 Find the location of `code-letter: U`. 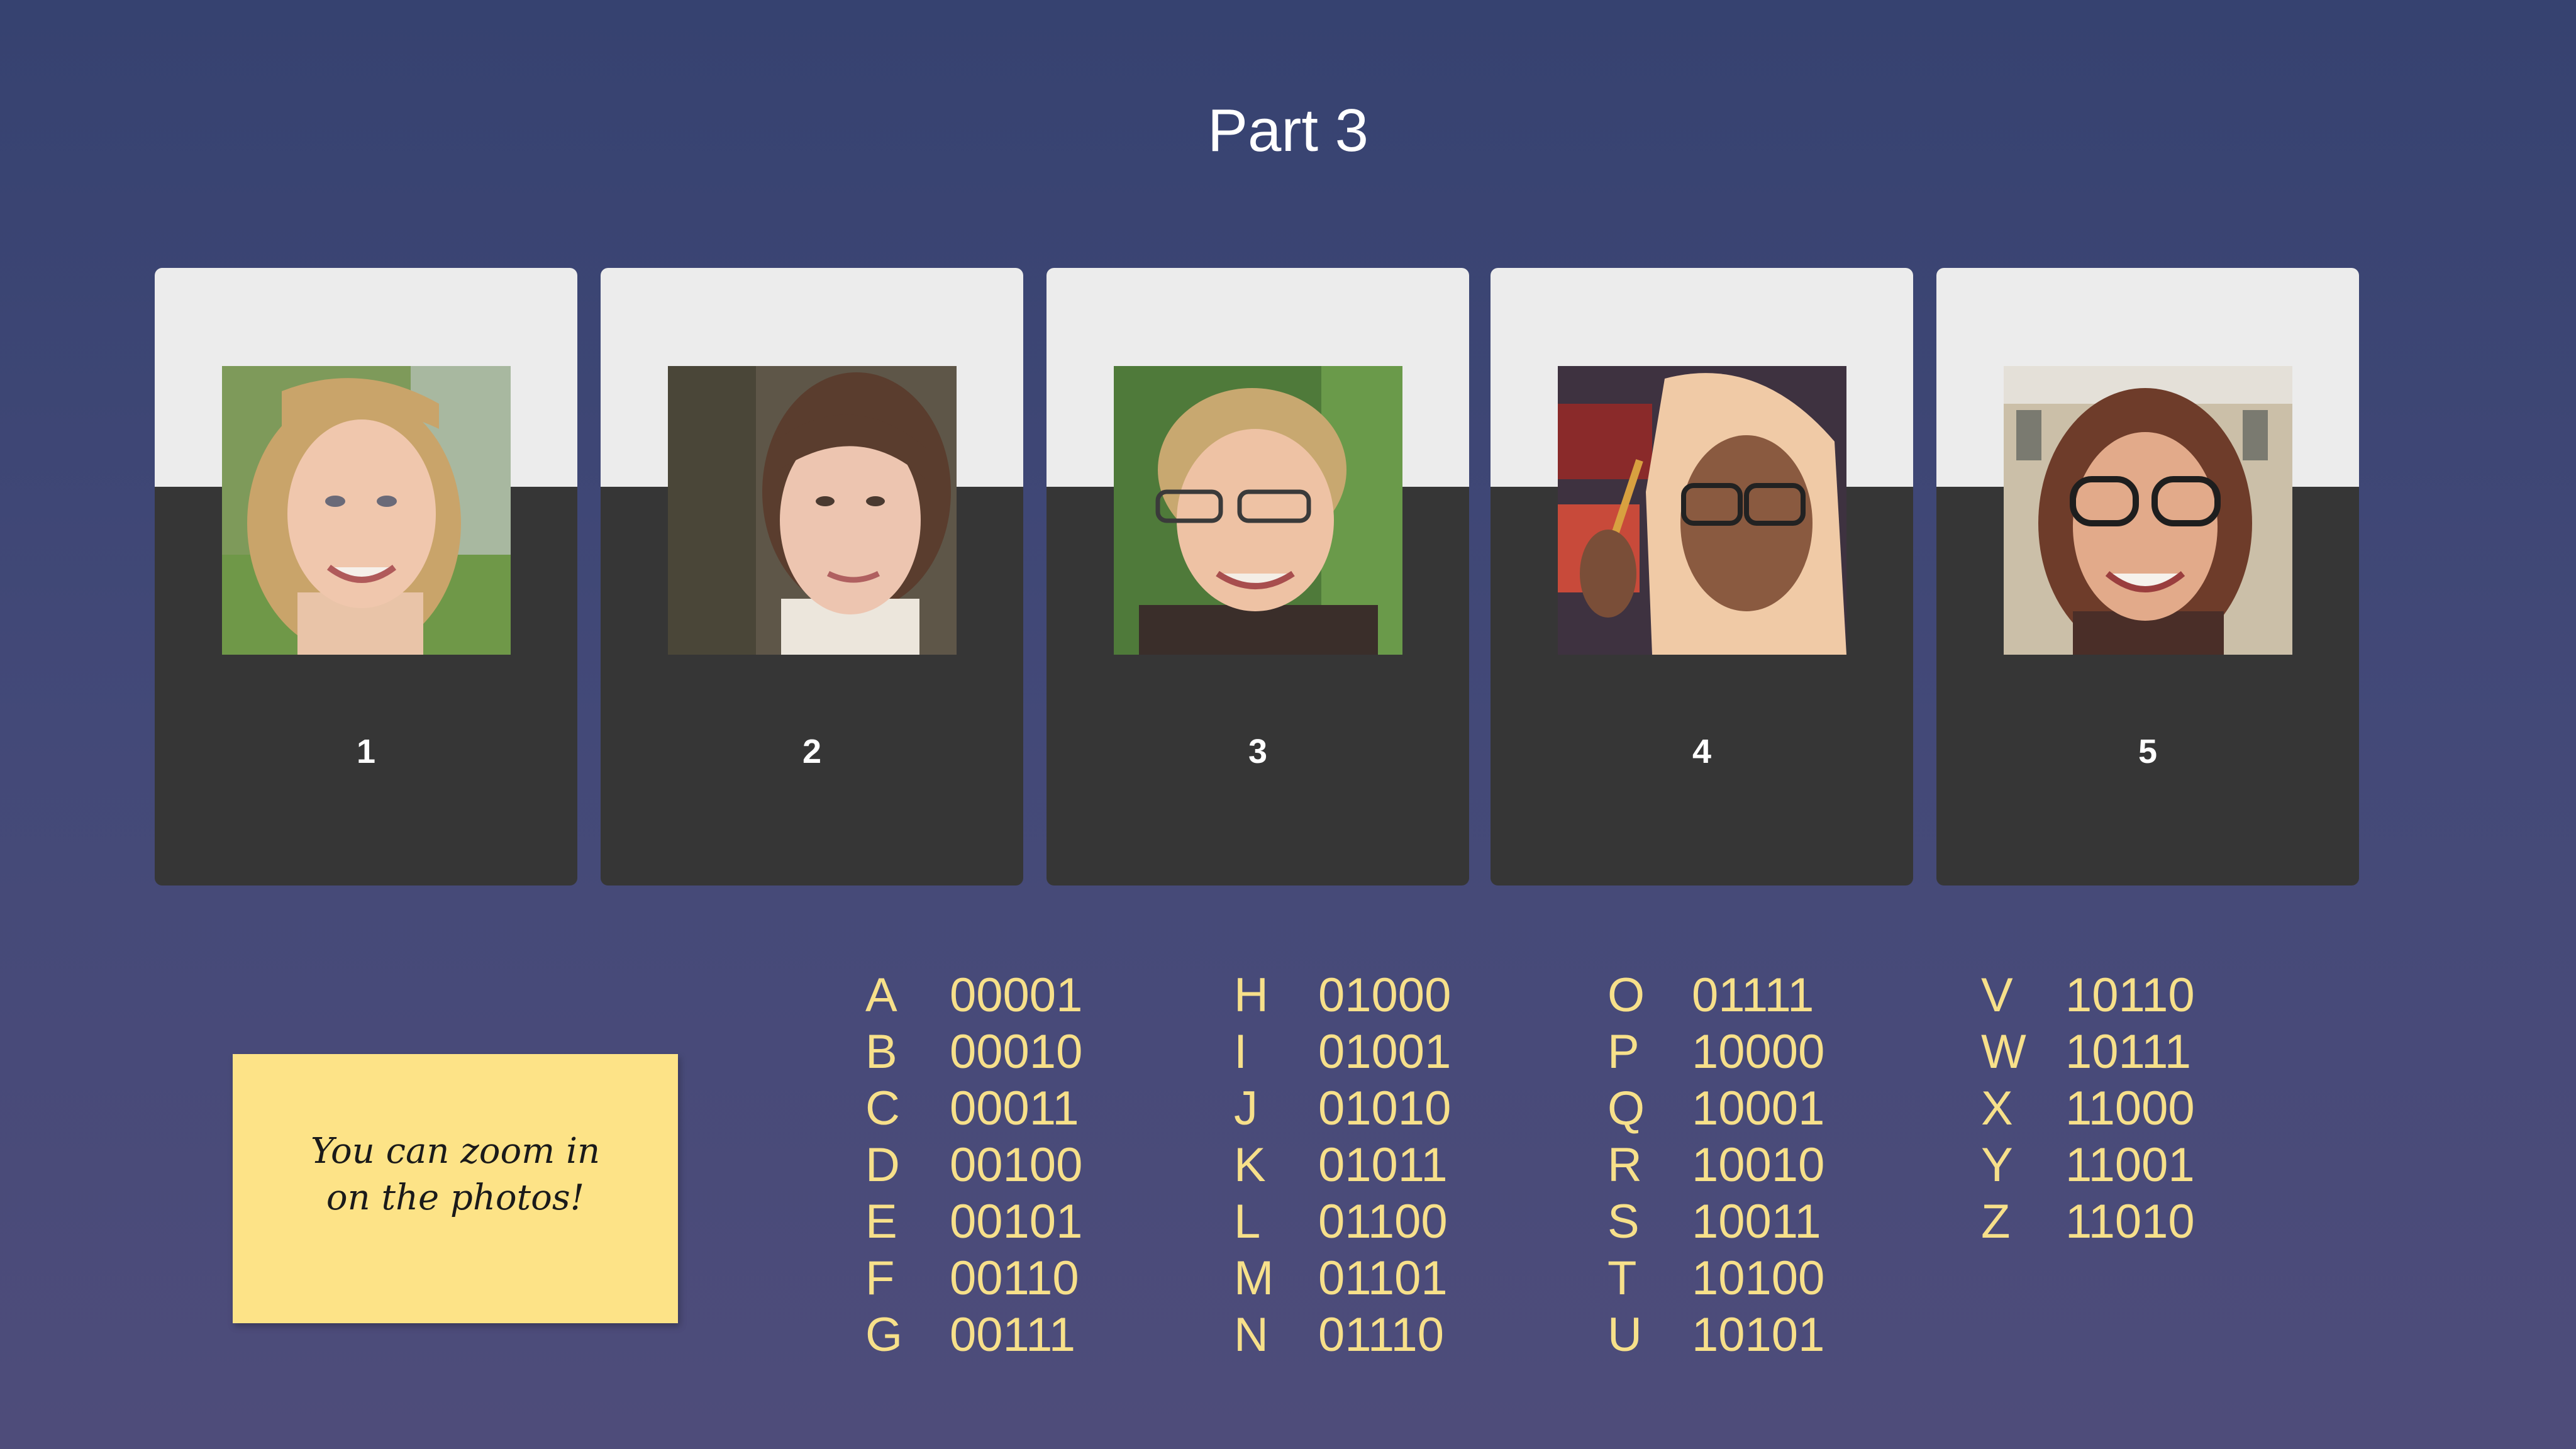

code-letter: U is located at coordinates (1624, 1335).